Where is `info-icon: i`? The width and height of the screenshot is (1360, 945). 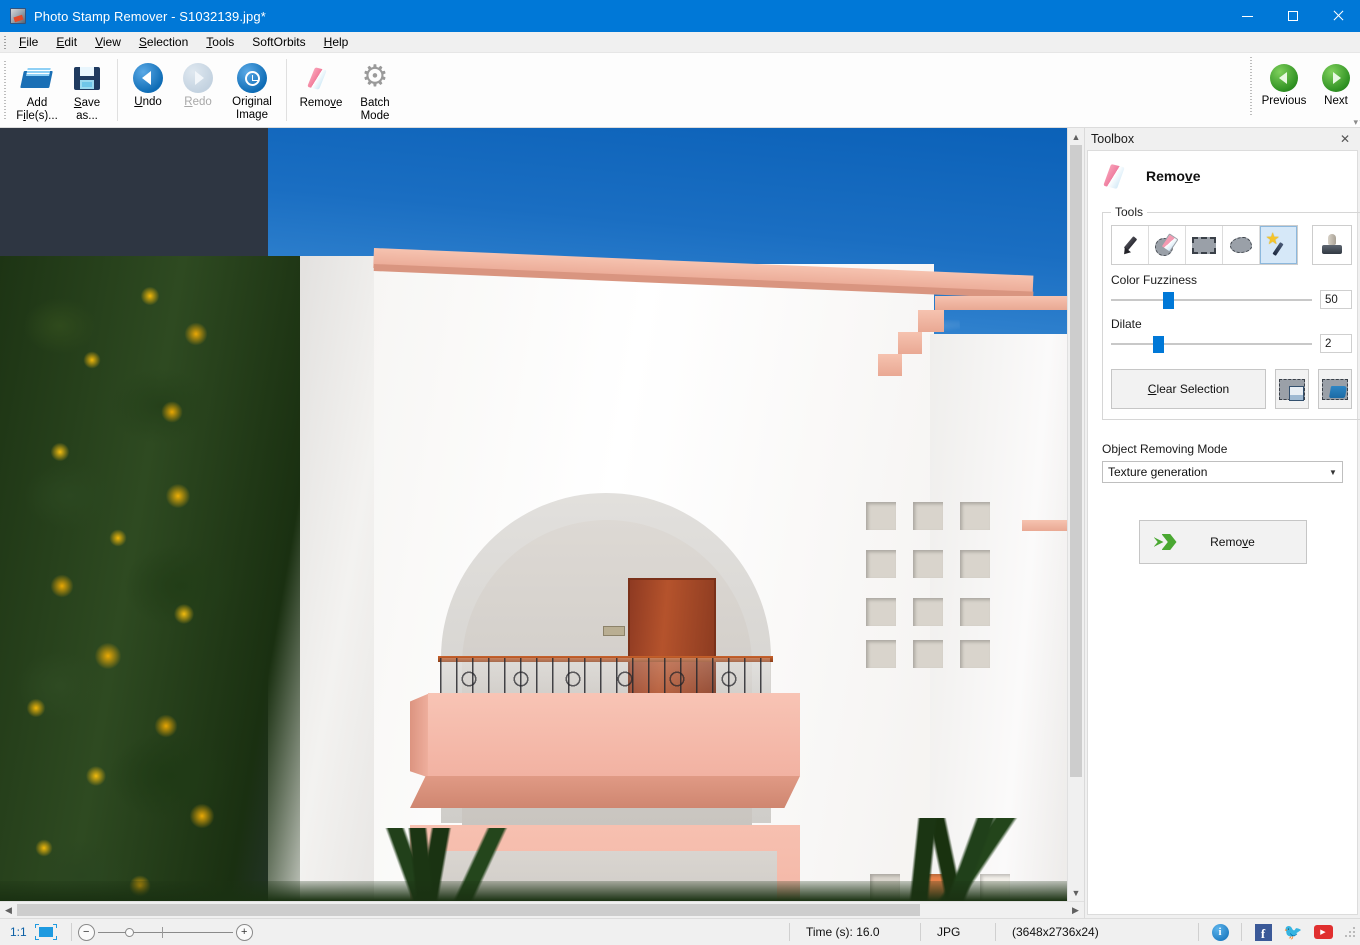 info-icon: i is located at coordinates (1220, 932).